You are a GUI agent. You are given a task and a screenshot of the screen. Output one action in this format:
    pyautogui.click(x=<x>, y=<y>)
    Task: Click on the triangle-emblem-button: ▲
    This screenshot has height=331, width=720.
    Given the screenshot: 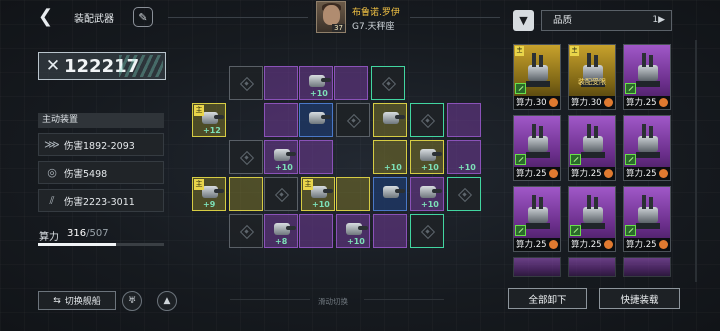 What is the action you would take?
    pyautogui.click(x=167, y=301)
    